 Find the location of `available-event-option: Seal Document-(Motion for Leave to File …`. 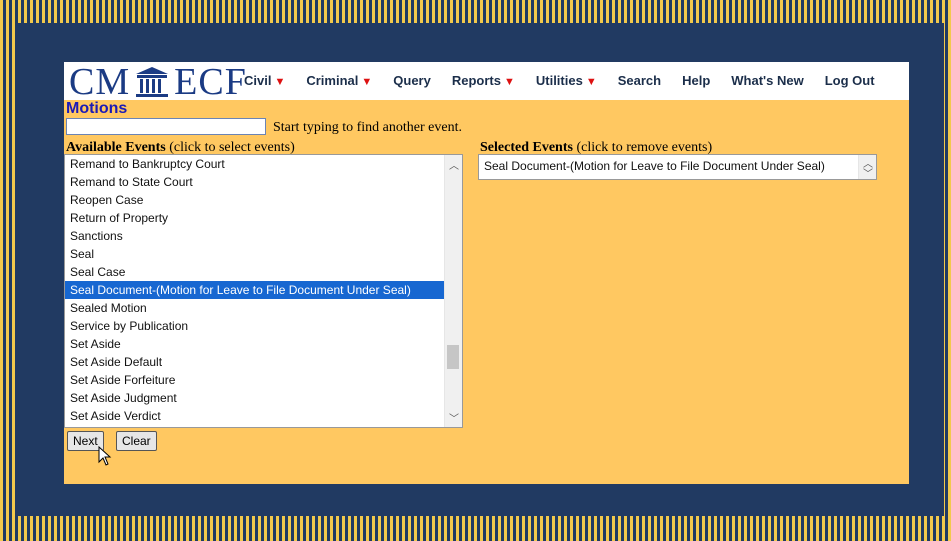

available-event-option: Seal Document-(Motion for Leave to File … is located at coordinates (263, 290).